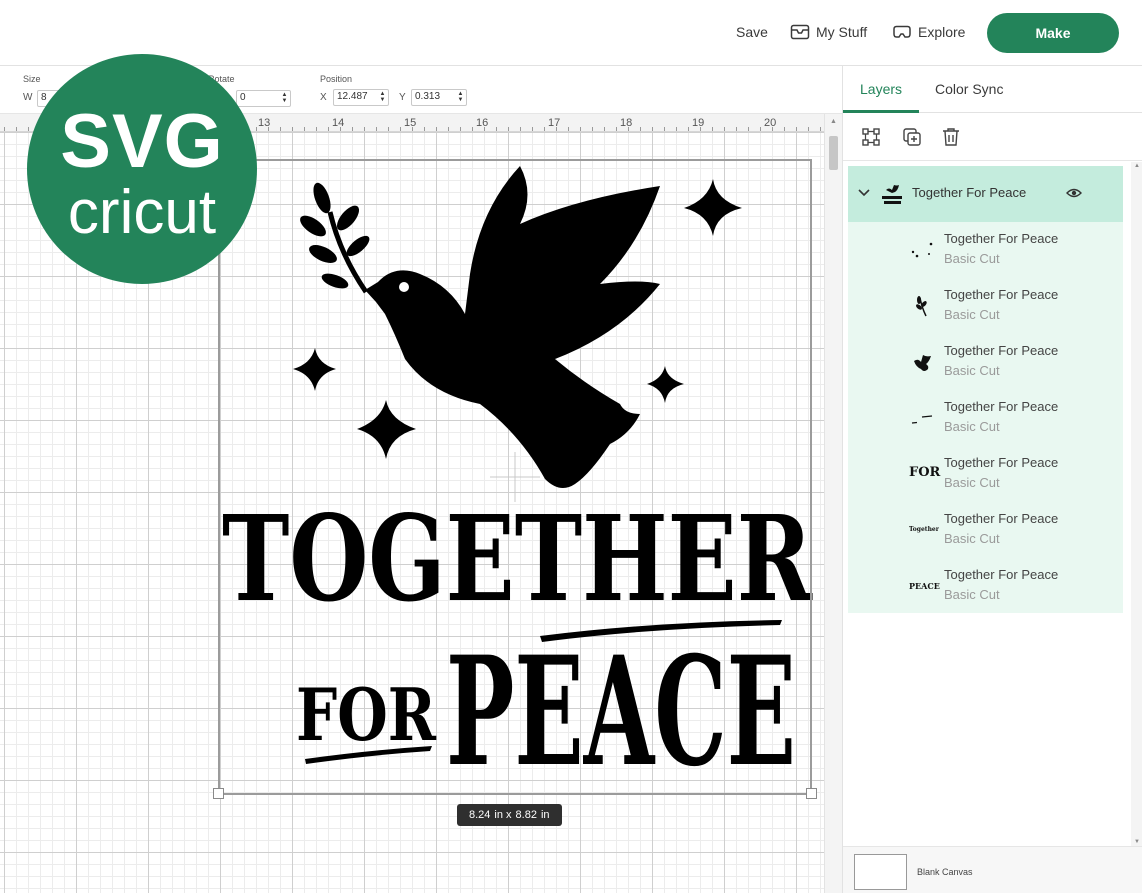 The height and width of the screenshot is (893, 1142). Describe the element at coordinates (811, 793) in the screenshot. I see `resize-handle-bottom-right` at that location.